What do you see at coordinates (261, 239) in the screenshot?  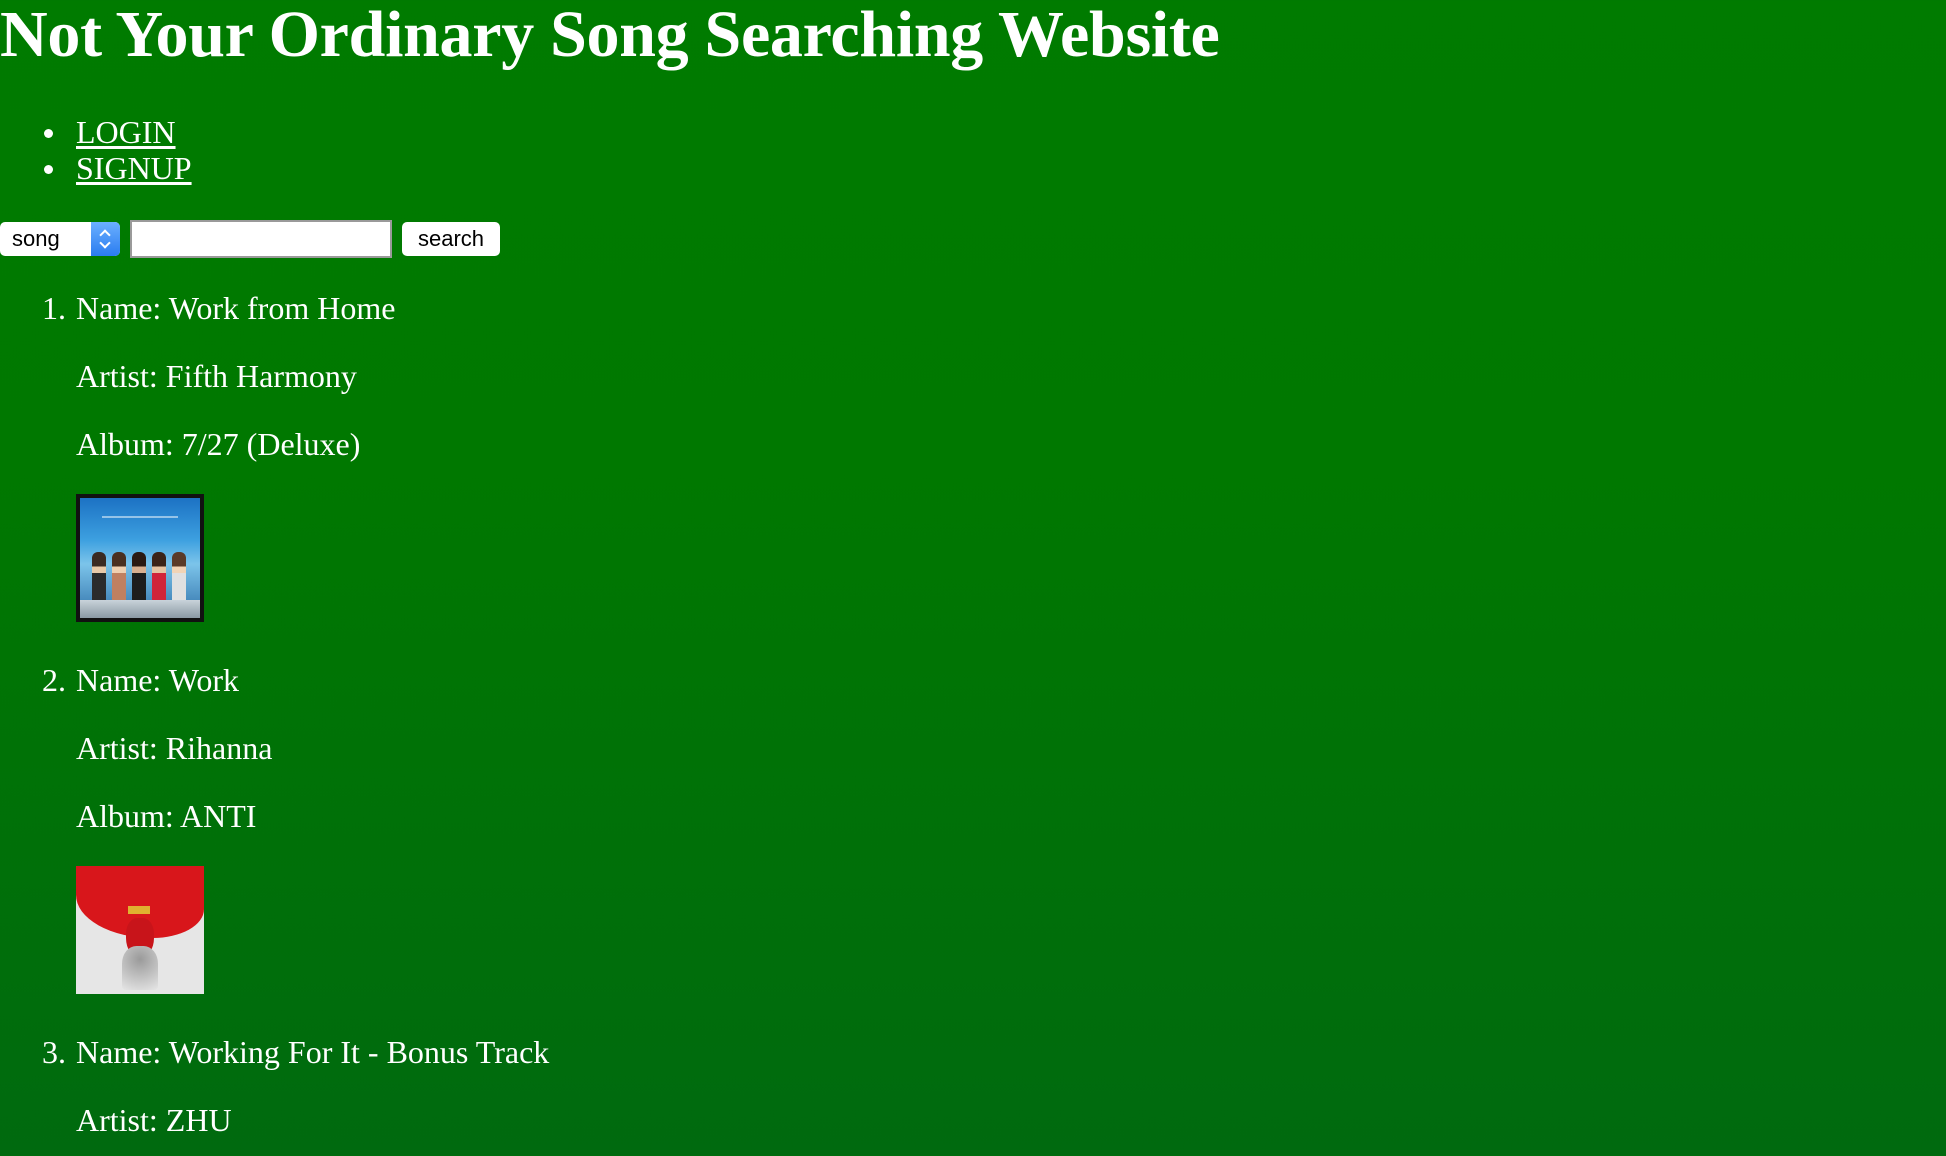 I see `search-input` at bounding box center [261, 239].